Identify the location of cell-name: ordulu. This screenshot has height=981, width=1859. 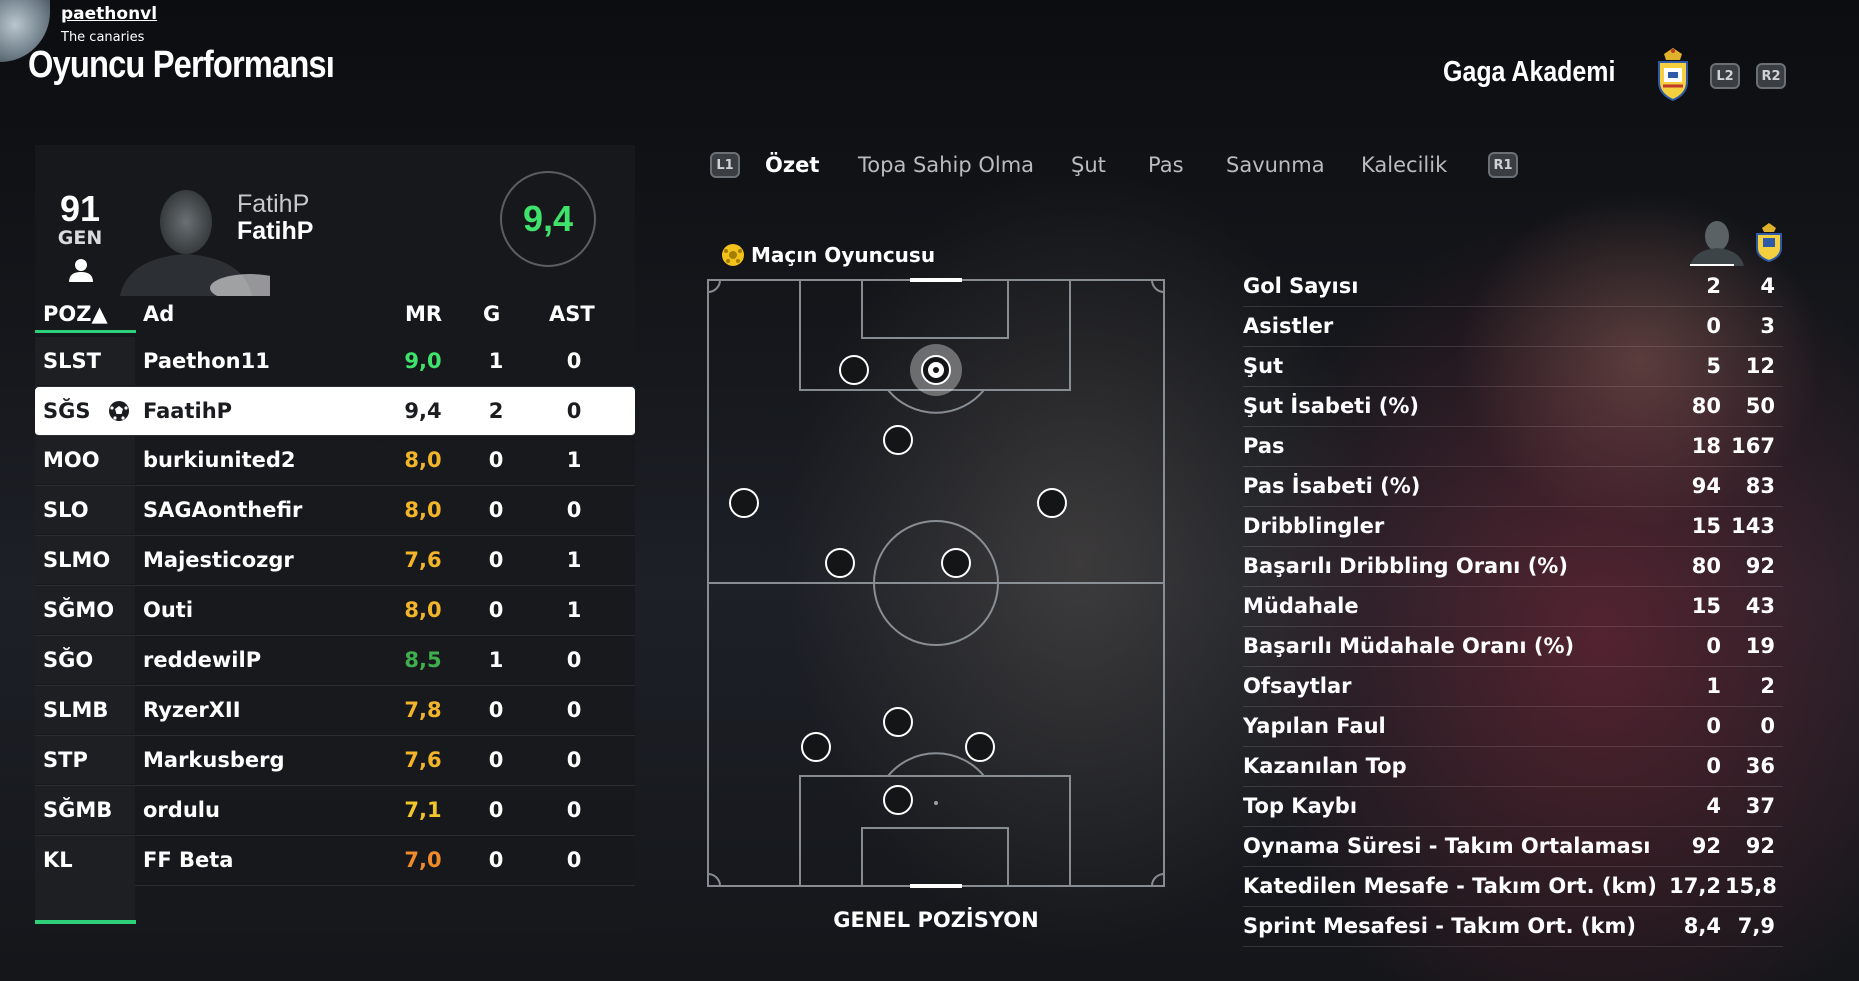
(181, 810).